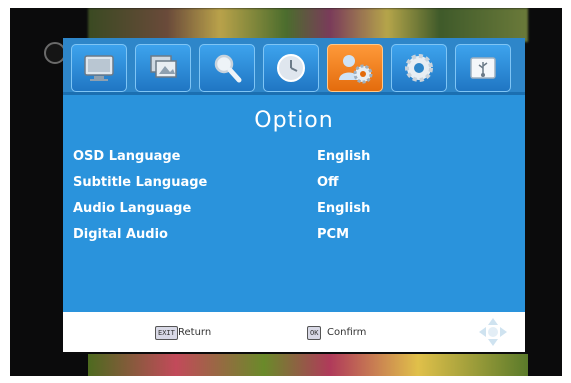  What do you see at coordinates (293, 157) in the screenshot?
I see `menu-row-osd-language: OSD Language English` at bounding box center [293, 157].